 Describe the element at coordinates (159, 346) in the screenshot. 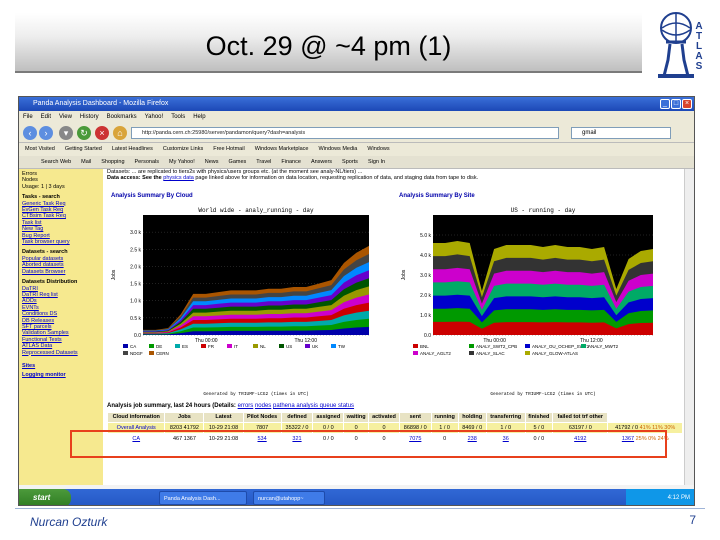

I see `legend-label: DE` at that location.